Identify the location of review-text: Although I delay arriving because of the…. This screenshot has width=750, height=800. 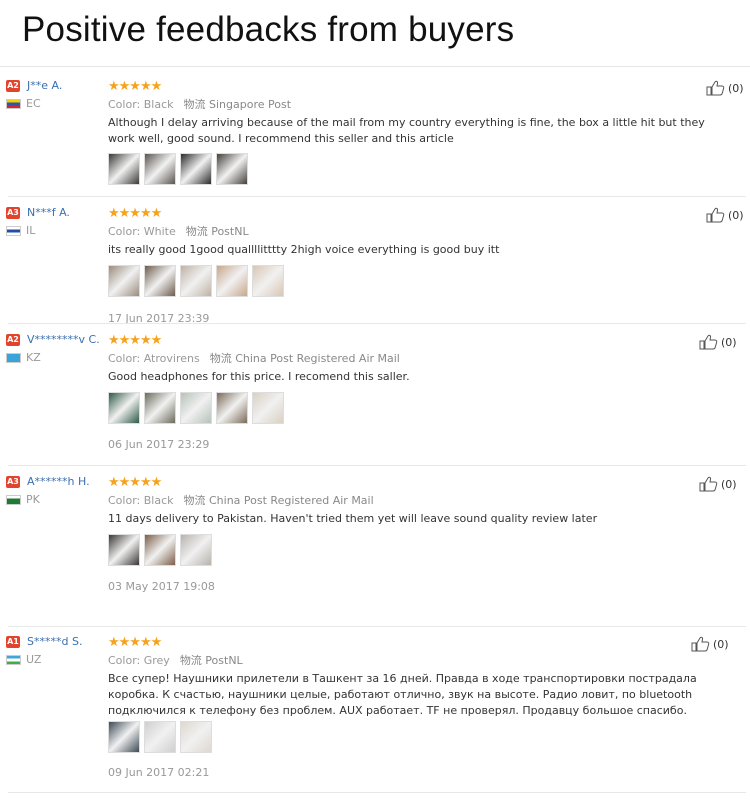
(406, 130).